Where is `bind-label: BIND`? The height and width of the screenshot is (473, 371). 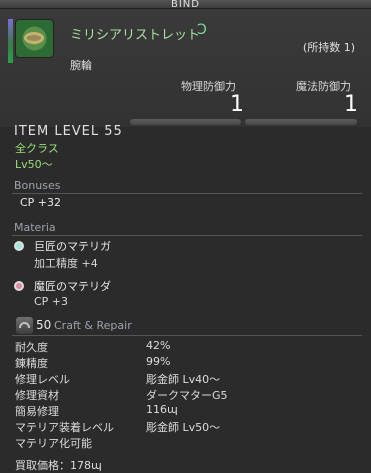
bind-label: BIND is located at coordinates (185, 5).